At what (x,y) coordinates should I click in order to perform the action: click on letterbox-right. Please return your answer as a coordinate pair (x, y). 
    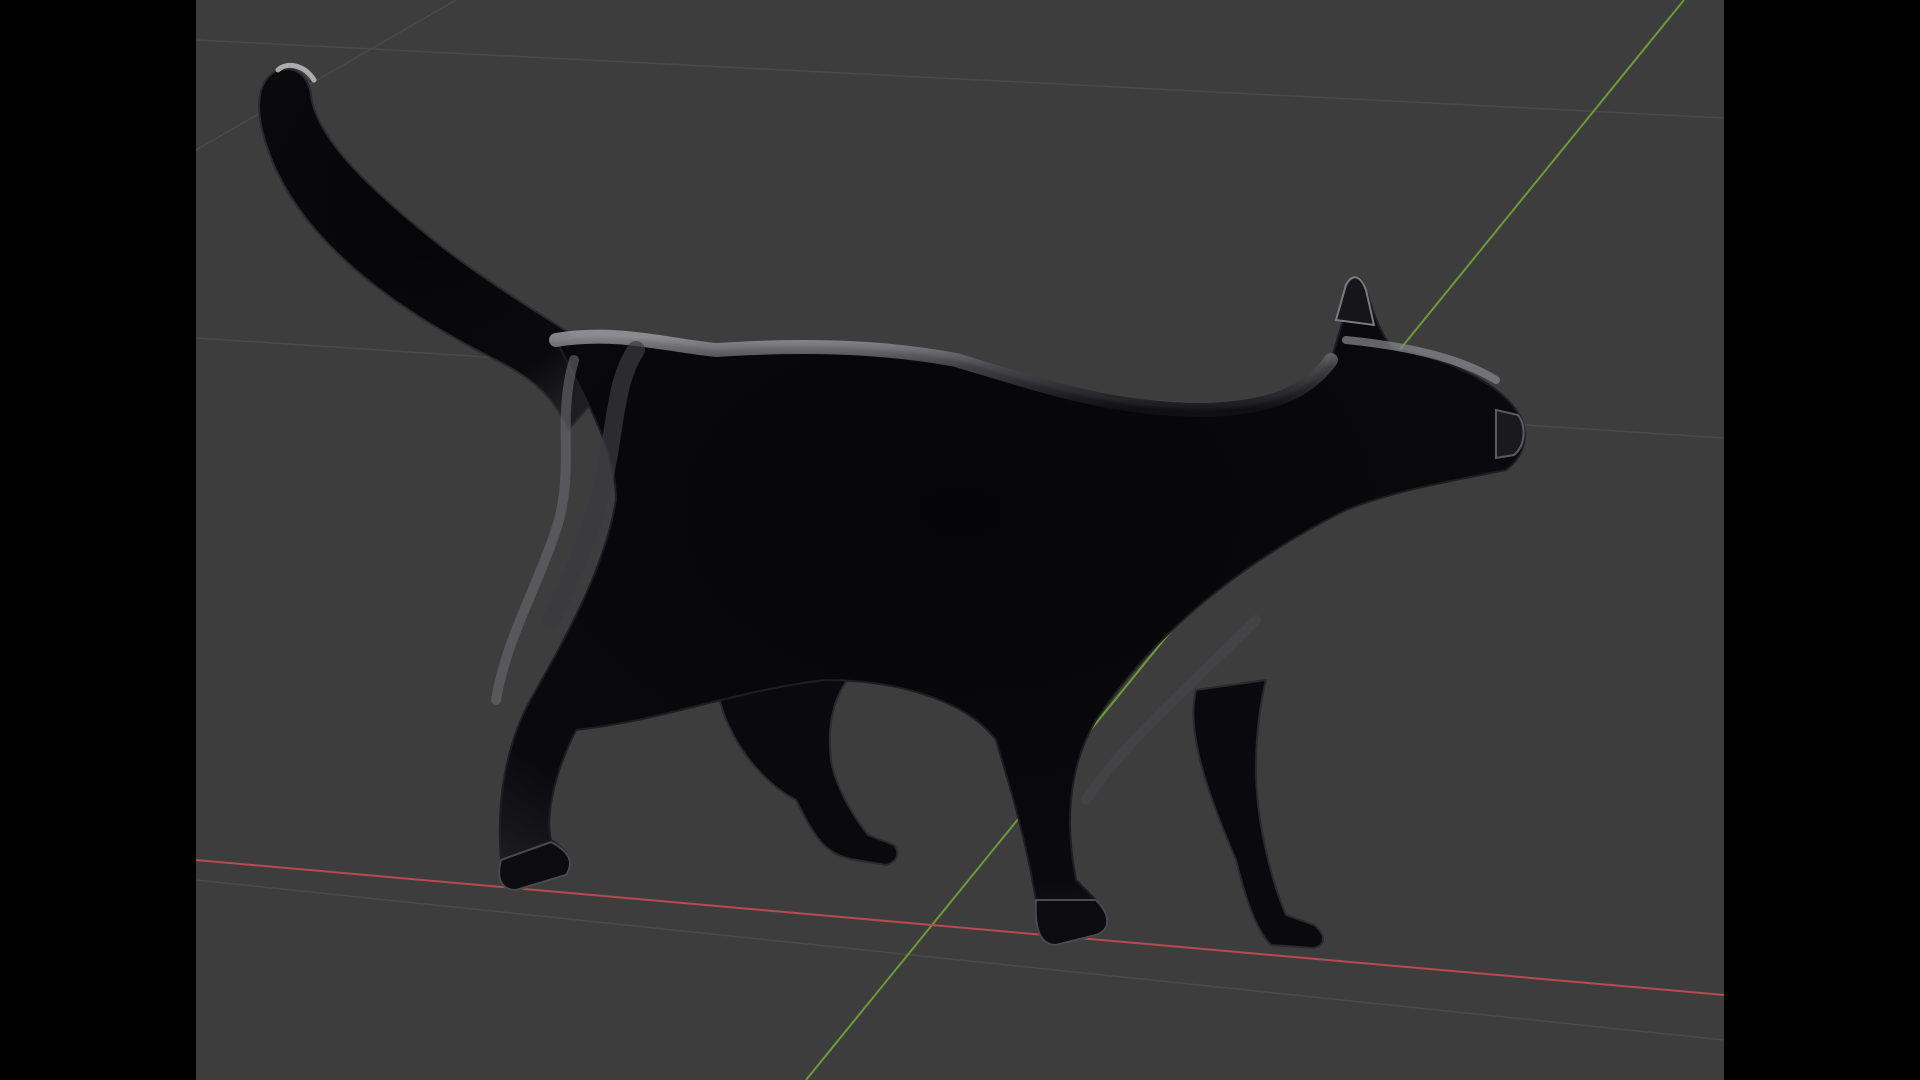
    Looking at the image, I should click on (1822, 540).